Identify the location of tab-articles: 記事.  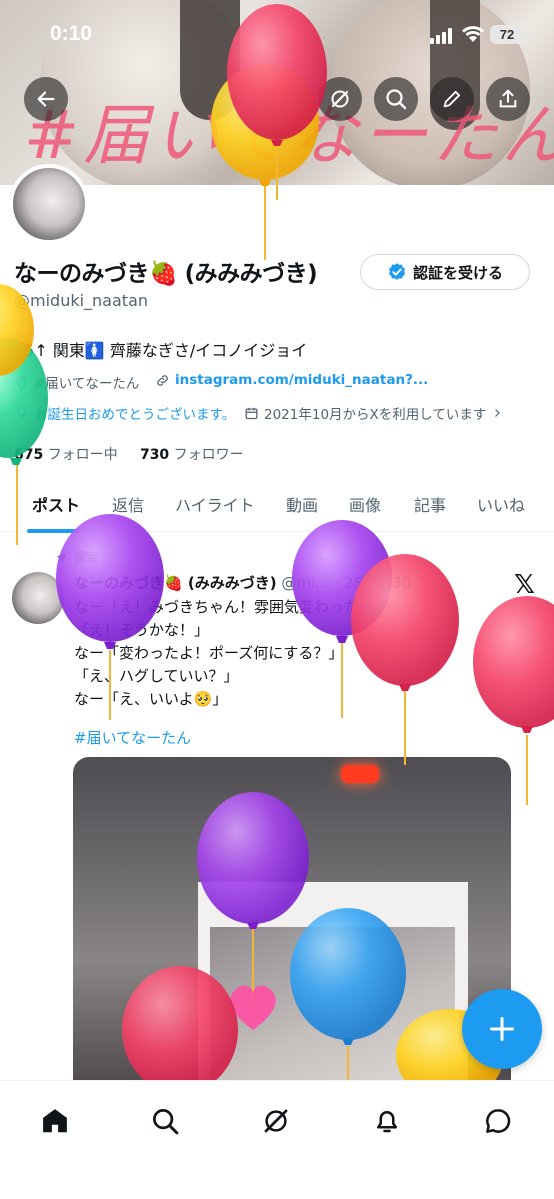
(430, 504).